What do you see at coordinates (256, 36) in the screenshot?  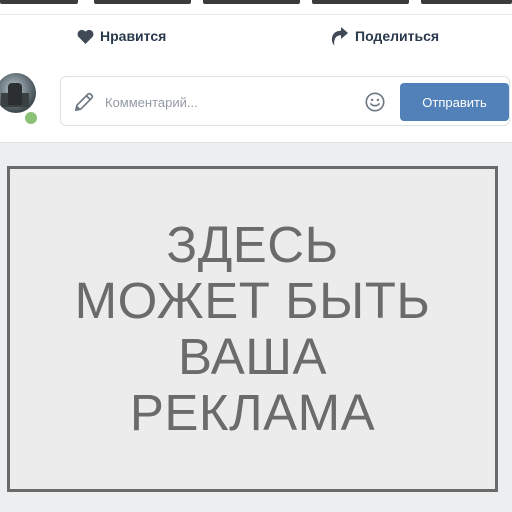 I see `post-actions: Нравится Поделиться` at bounding box center [256, 36].